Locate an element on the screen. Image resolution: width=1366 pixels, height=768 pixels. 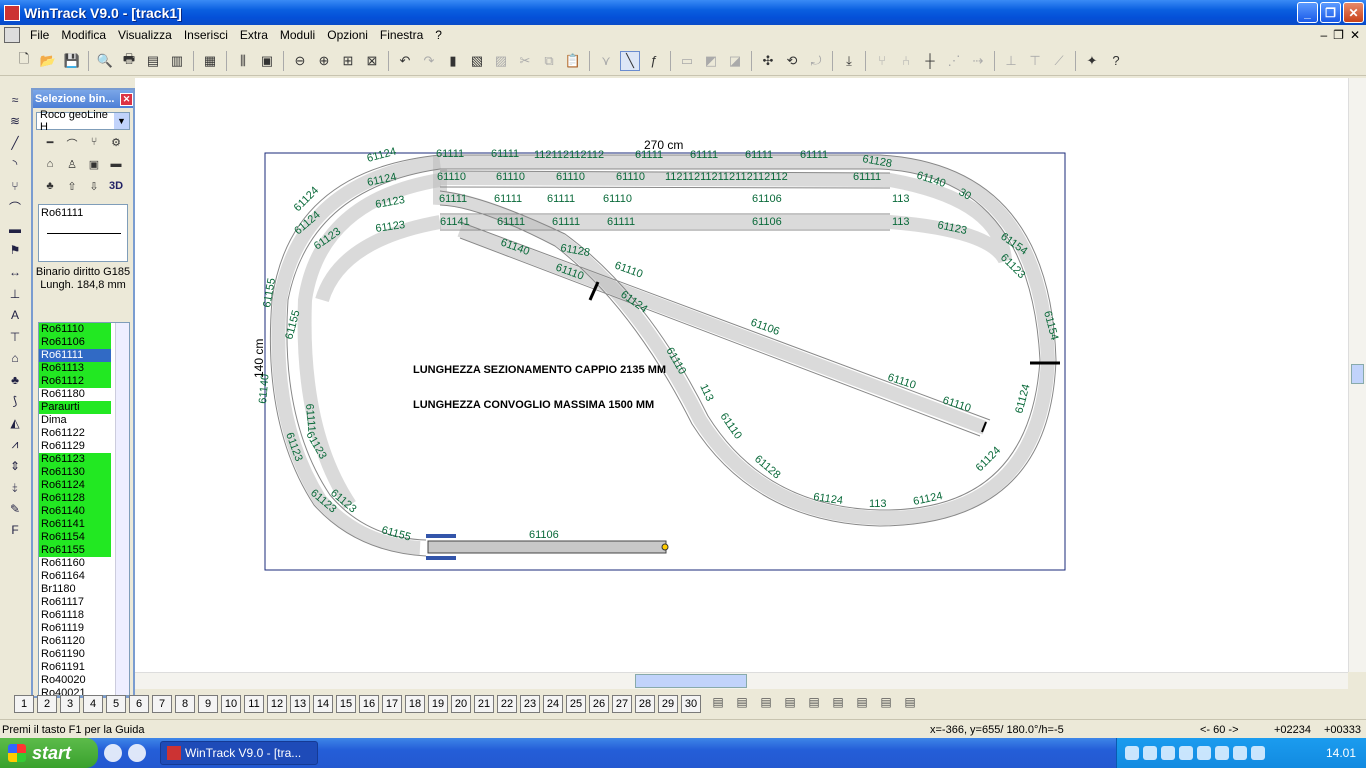
list-item: Ro61106 is located at coordinates (75, 342).